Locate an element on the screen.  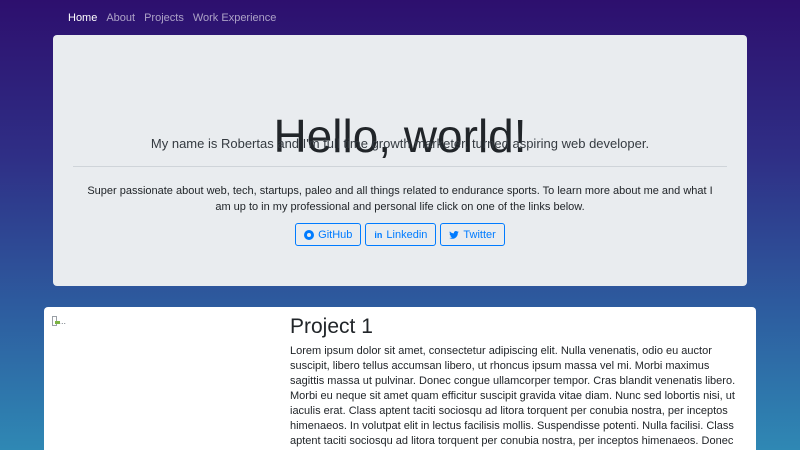
nav-link-work-experience: Work Experience is located at coordinates (235, 18).